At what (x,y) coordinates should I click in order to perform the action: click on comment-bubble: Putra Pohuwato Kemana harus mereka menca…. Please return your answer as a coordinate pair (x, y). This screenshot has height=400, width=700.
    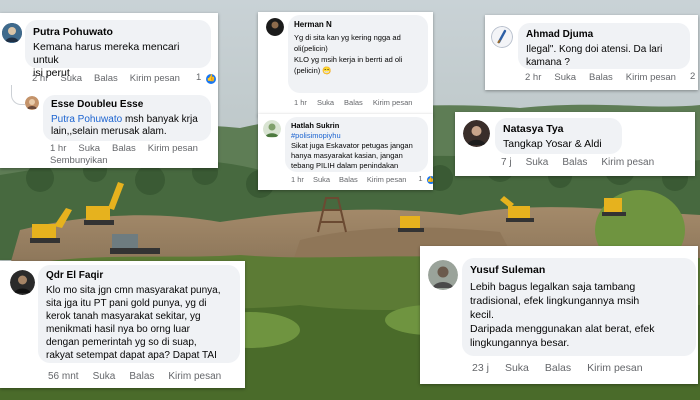
    Looking at the image, I should click on (118, 49).